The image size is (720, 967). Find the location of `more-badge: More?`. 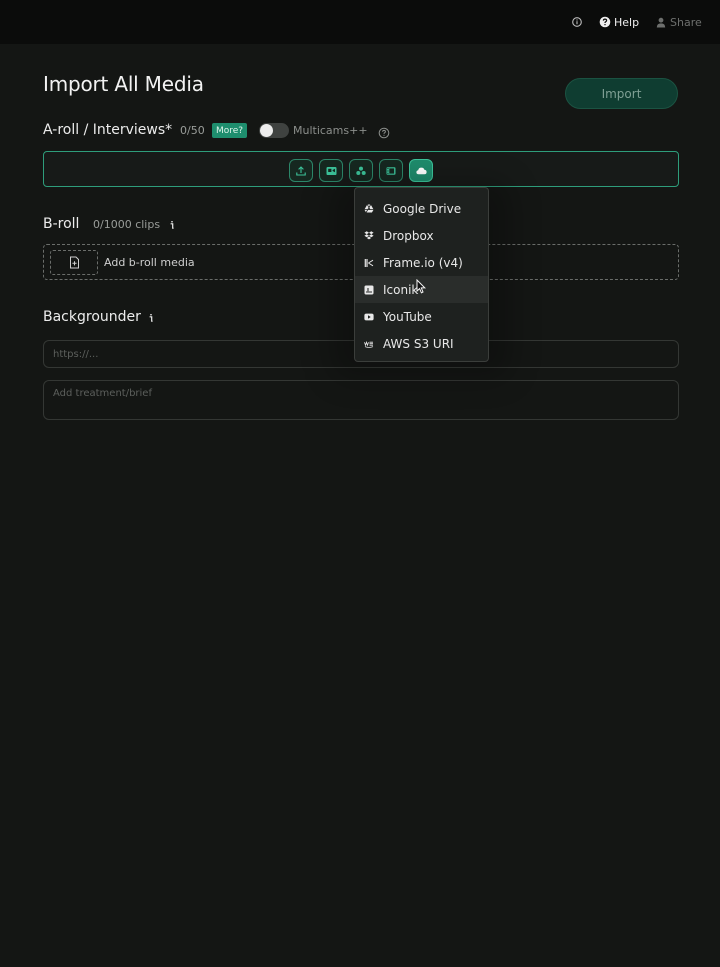

more-badge: More? is located at coordinates (230, 130).